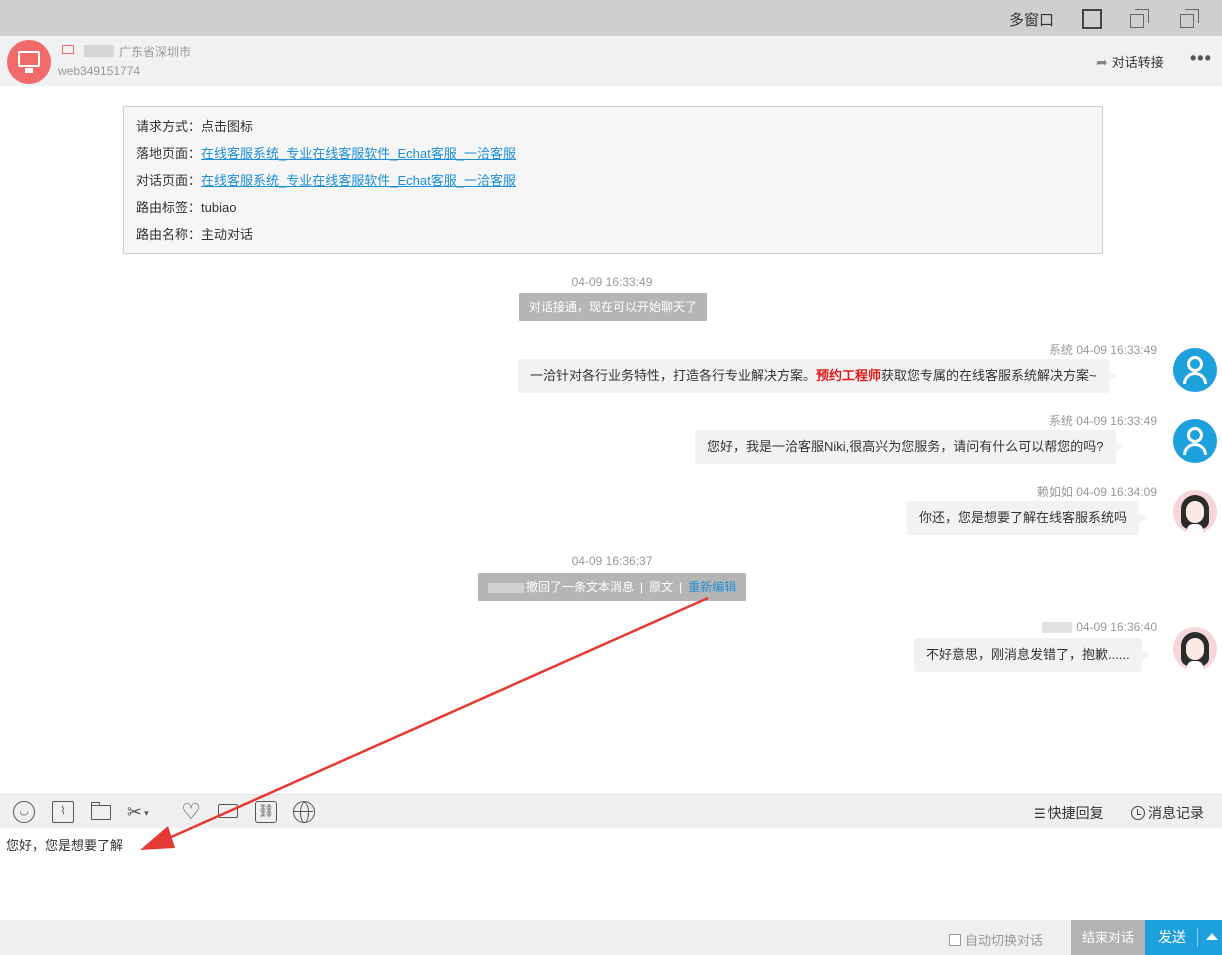  I want to click on recall-notice: 撤回了一条文本消息 | 原文 | 重新编辑, so click(612, 587).